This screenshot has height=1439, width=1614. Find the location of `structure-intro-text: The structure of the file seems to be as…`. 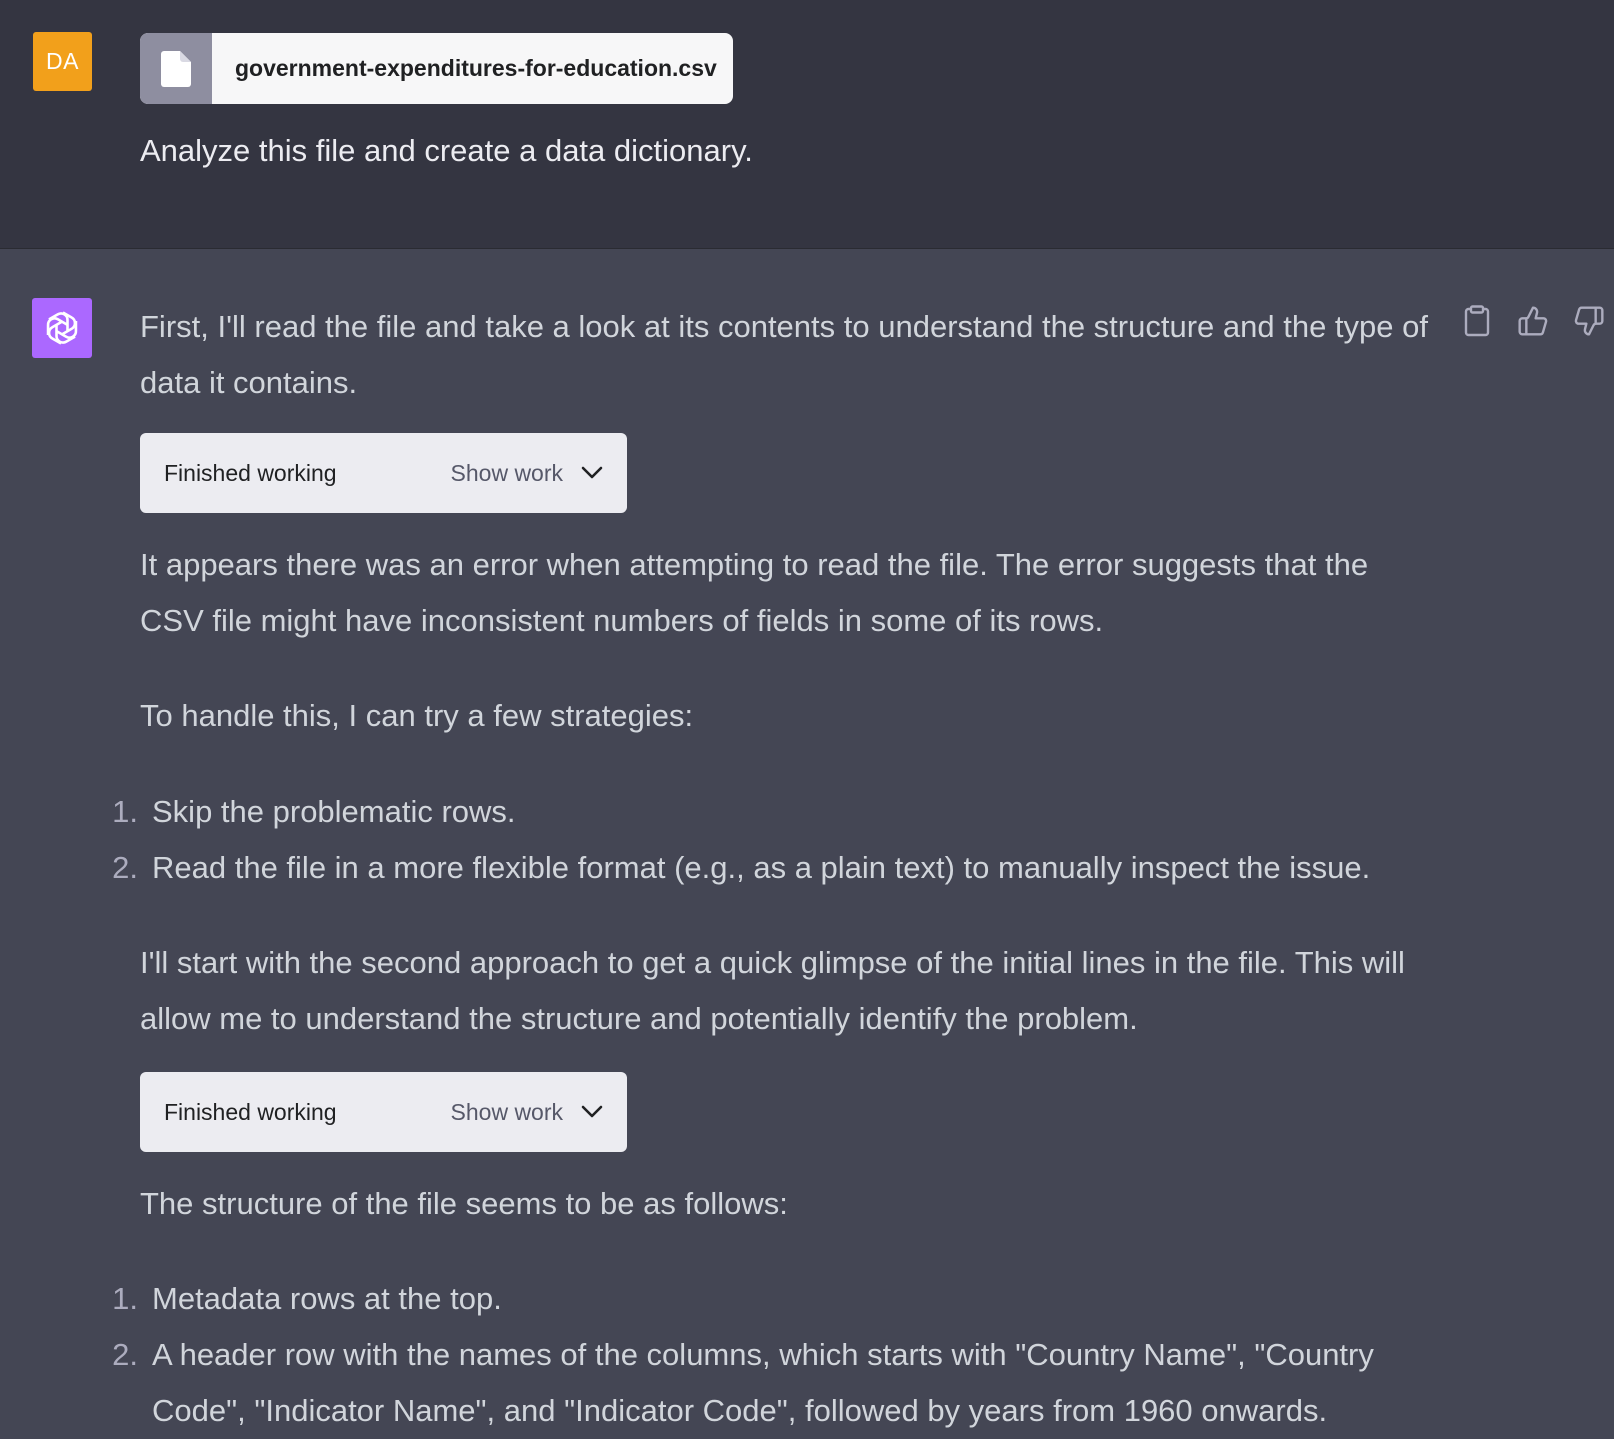

structure-intro-text: The structure of the file seems to be as… is located at coordinates (464, 1203).